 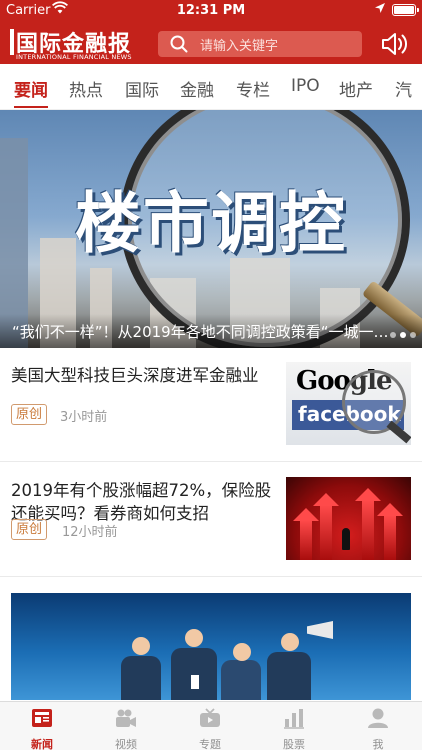 What do you see at coordinates (294, 719) in the screenshot?
I see `bar-chart-icon` at bounding box center [294, 719].